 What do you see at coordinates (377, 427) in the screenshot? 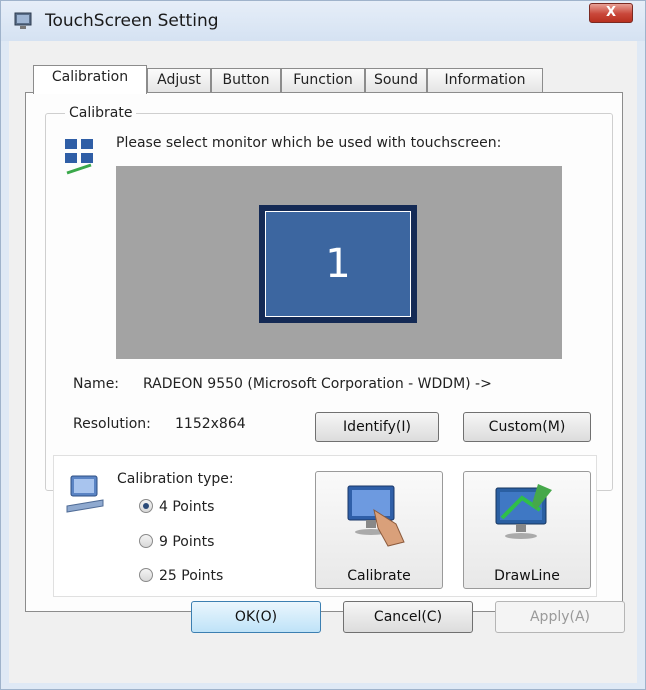
I see `identify-button: Identify(I)` at bounding box center [377, 427].